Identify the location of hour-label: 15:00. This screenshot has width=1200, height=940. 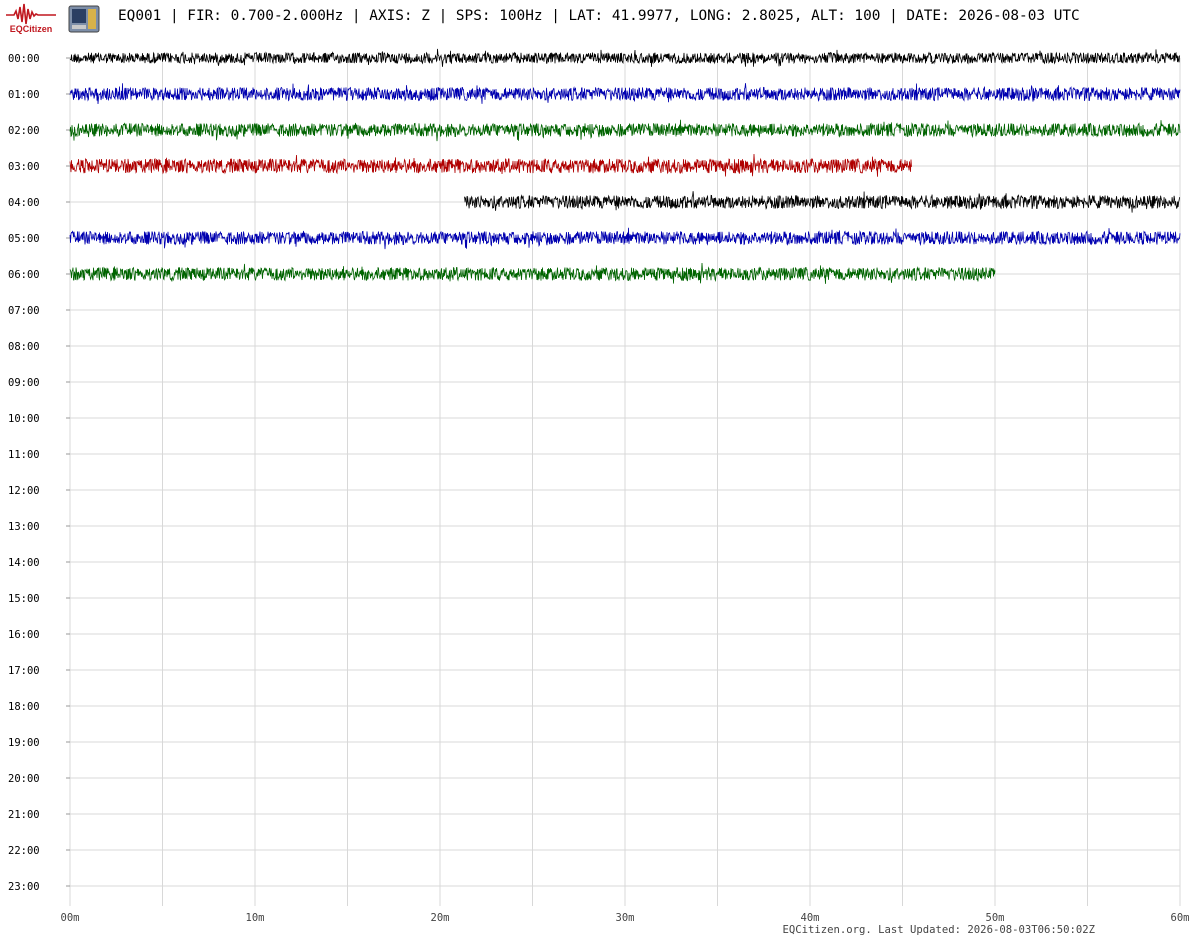
(24, 599).